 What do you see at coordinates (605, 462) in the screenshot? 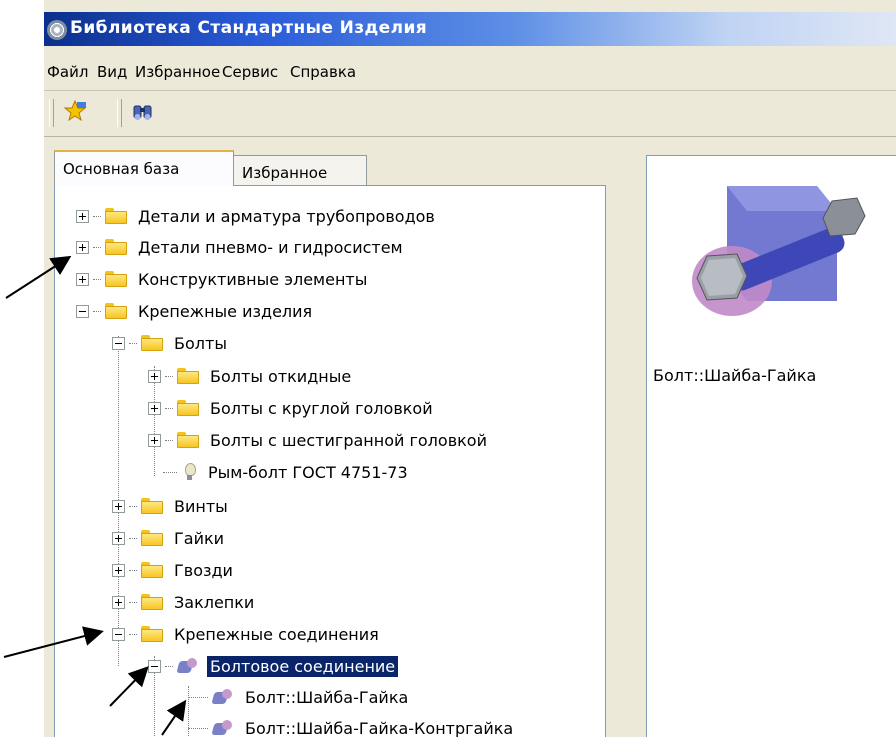
I see `tree-scrollbar` at bounding box center [605, 462].